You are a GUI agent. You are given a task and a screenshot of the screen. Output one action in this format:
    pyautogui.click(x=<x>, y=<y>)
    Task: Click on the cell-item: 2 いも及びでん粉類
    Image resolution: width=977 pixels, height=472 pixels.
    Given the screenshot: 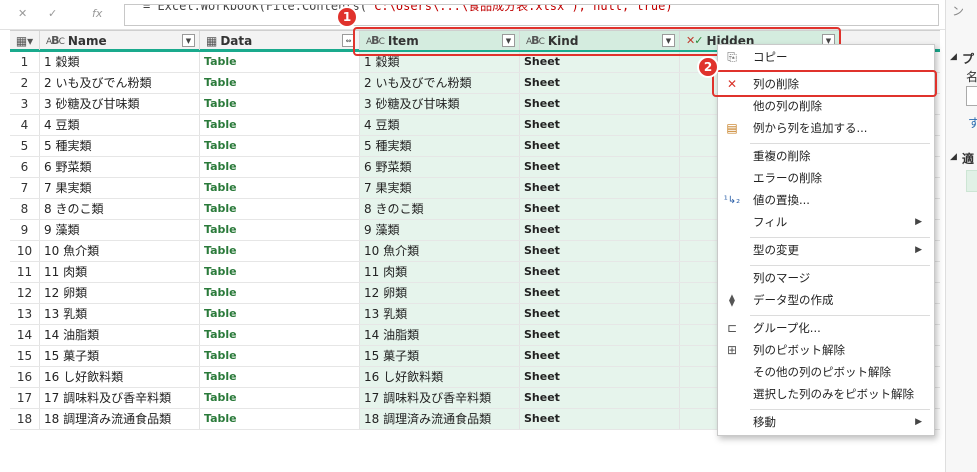 What is the action you would take?
    pyautogui.click(x=440, y=83)
    